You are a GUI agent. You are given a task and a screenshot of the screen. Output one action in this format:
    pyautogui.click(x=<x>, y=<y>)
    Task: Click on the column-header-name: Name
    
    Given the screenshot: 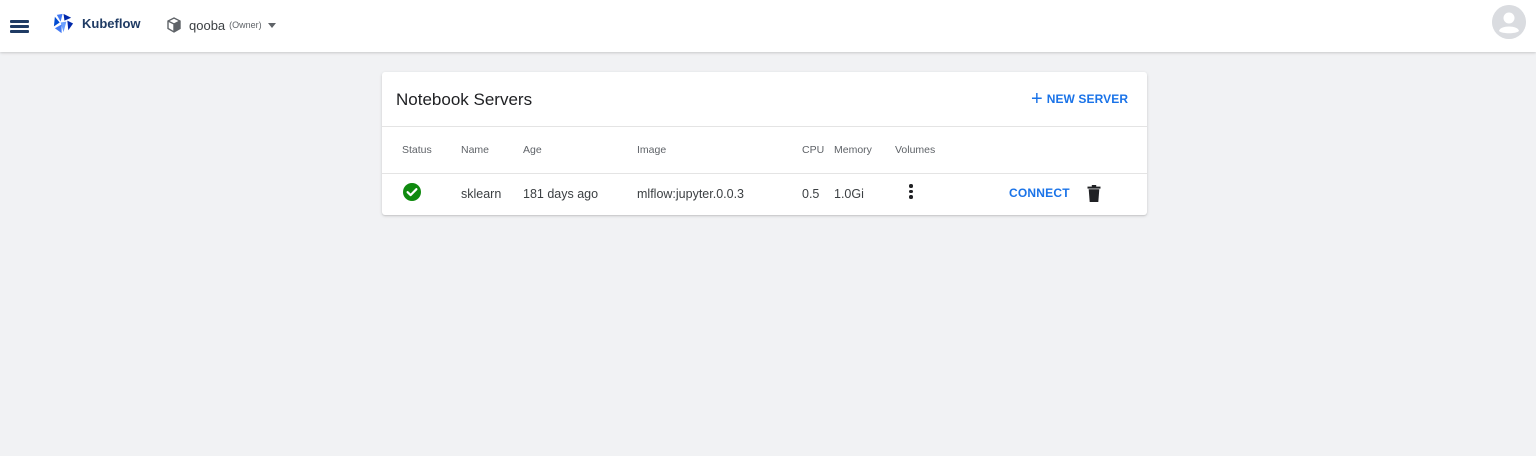 What is the action you would take?
    pyautogui.click(x=475, y=150)
    